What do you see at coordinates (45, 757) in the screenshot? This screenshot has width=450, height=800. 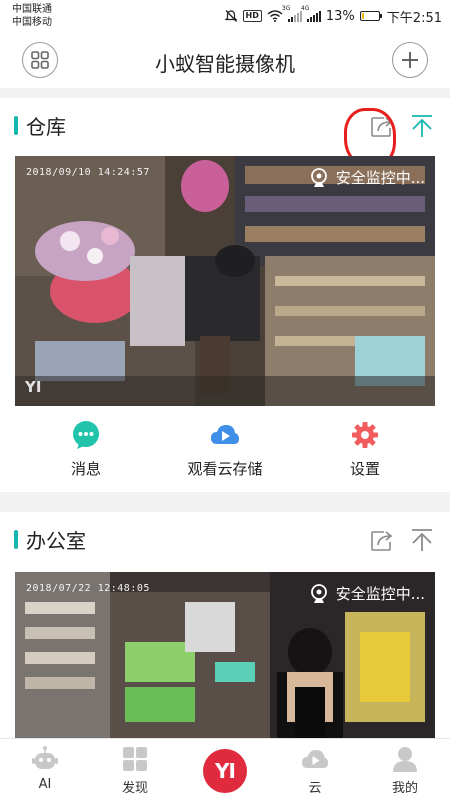 I see `robot-icon` at bounding box center [45, 757].